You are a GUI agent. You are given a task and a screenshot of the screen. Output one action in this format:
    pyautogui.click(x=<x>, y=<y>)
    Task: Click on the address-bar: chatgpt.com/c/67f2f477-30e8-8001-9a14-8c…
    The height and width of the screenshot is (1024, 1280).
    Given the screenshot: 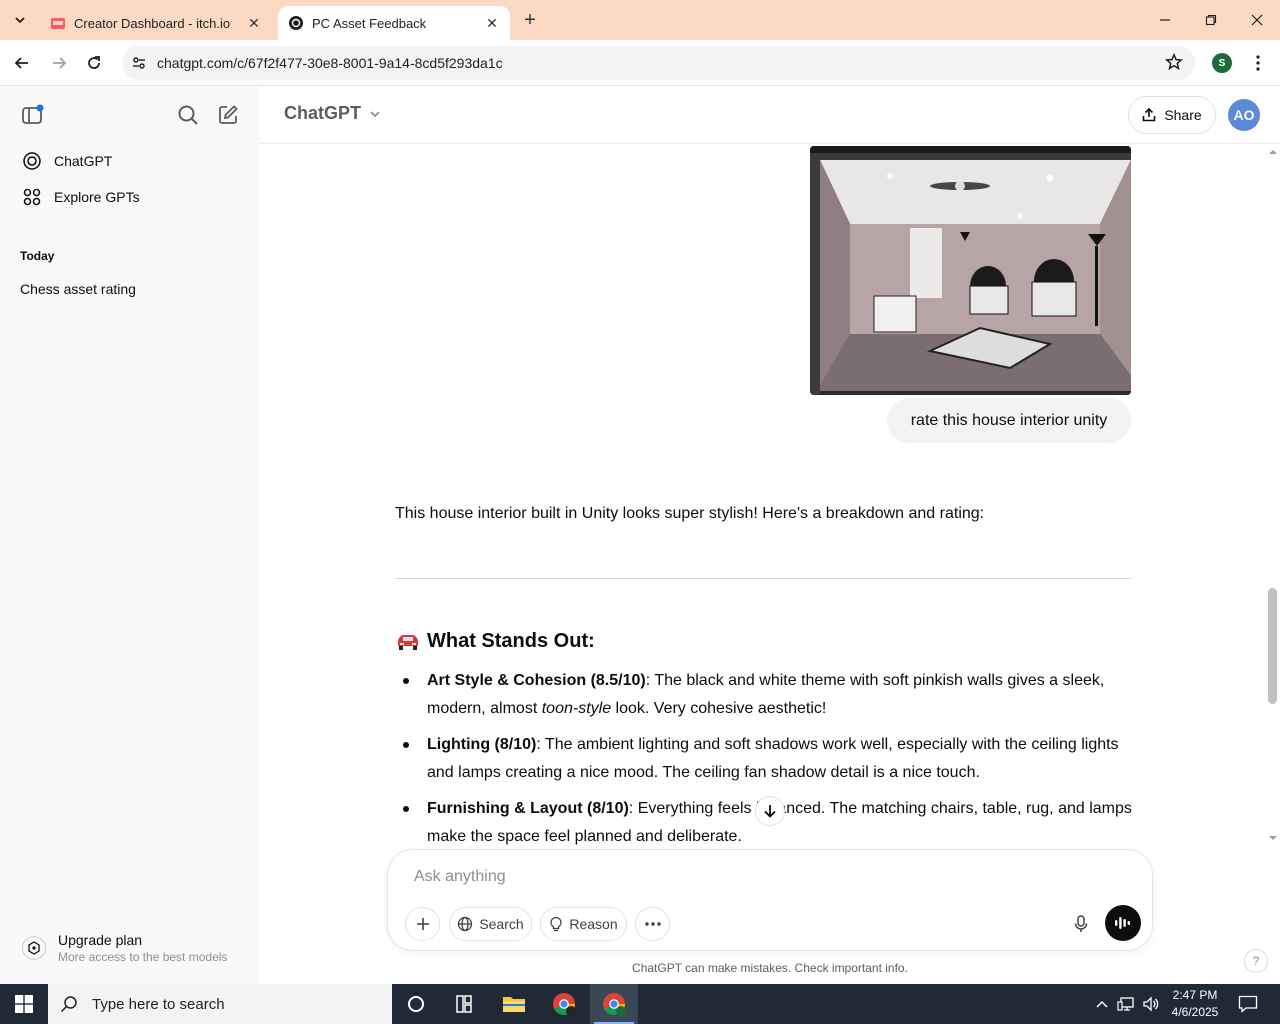 What is the action you would take?
    pyautogui.click(x=658, y=63)
    